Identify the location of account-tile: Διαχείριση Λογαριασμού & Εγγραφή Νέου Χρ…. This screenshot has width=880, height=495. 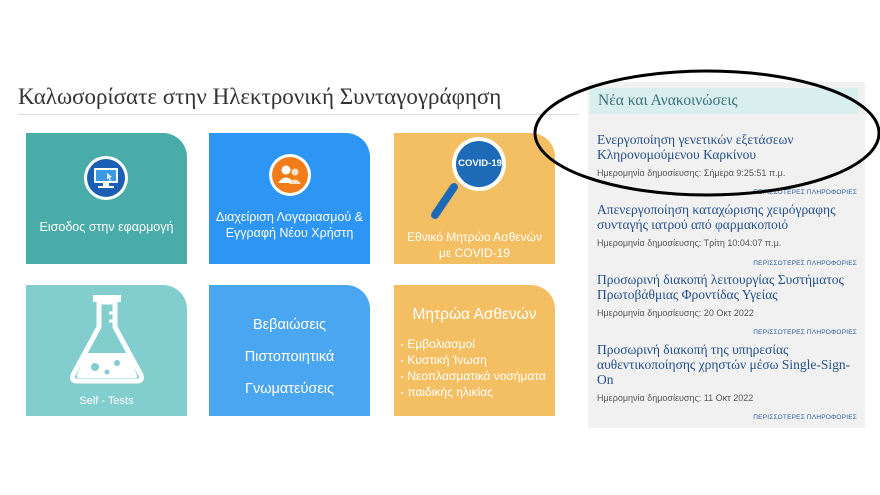
(289, 198).